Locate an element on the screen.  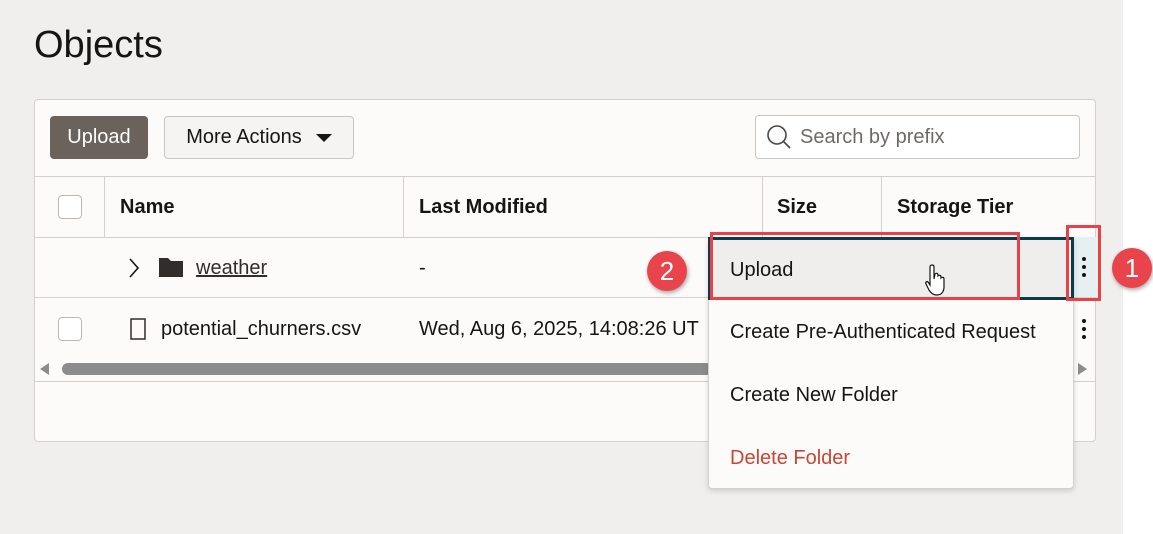
column-header-size: Size is located at coordinates (797, 207).